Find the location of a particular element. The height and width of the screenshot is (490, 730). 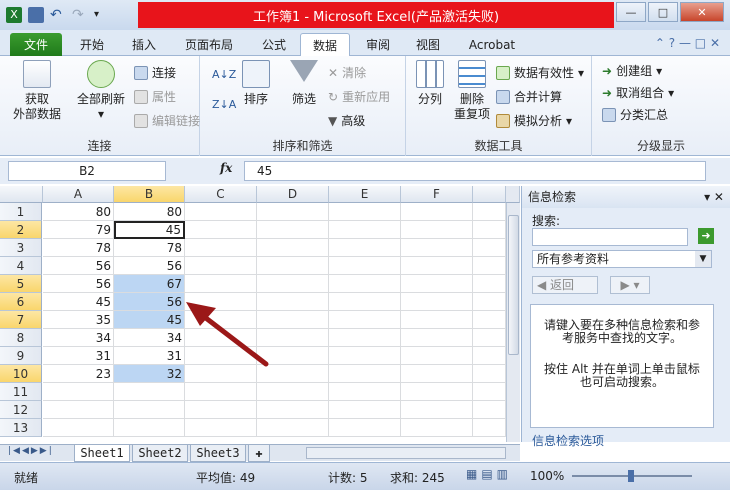

row-header: 6 is located at coordinates (21, 302).